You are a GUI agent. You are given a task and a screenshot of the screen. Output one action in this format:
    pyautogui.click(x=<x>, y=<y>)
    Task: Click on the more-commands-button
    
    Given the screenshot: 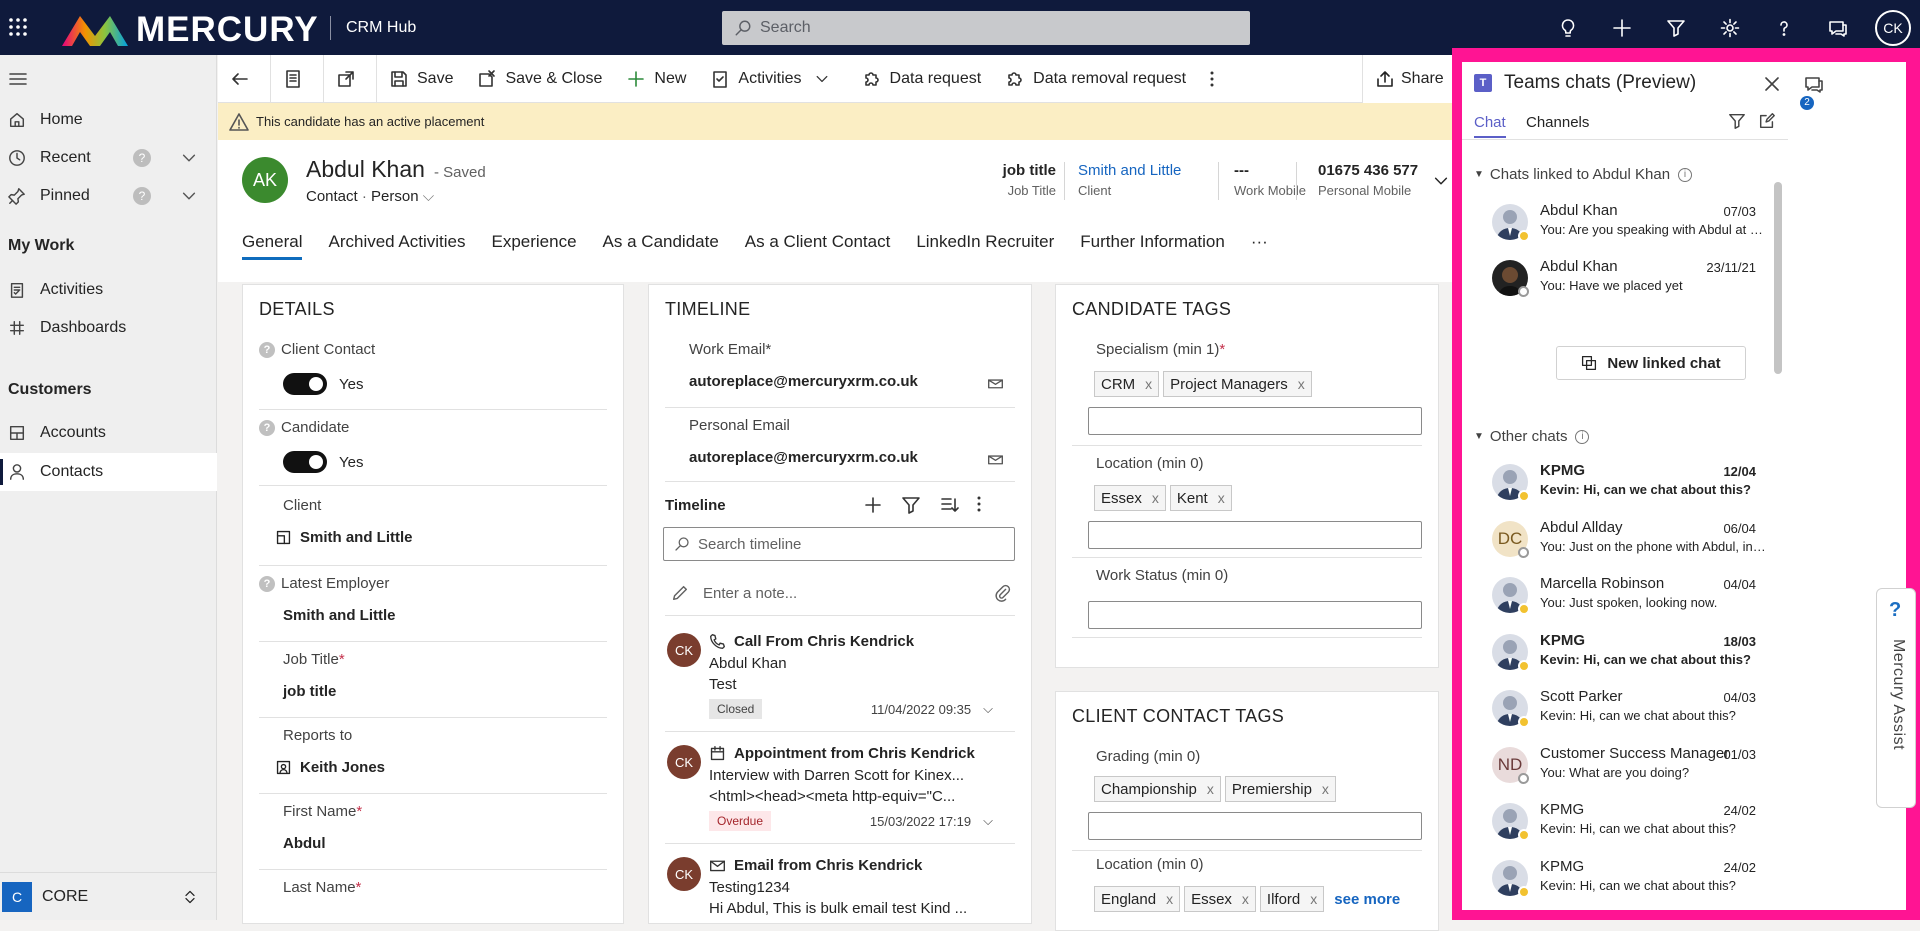 What is the action you would take?
    pyautogui.click(x=1212, y=79)
    